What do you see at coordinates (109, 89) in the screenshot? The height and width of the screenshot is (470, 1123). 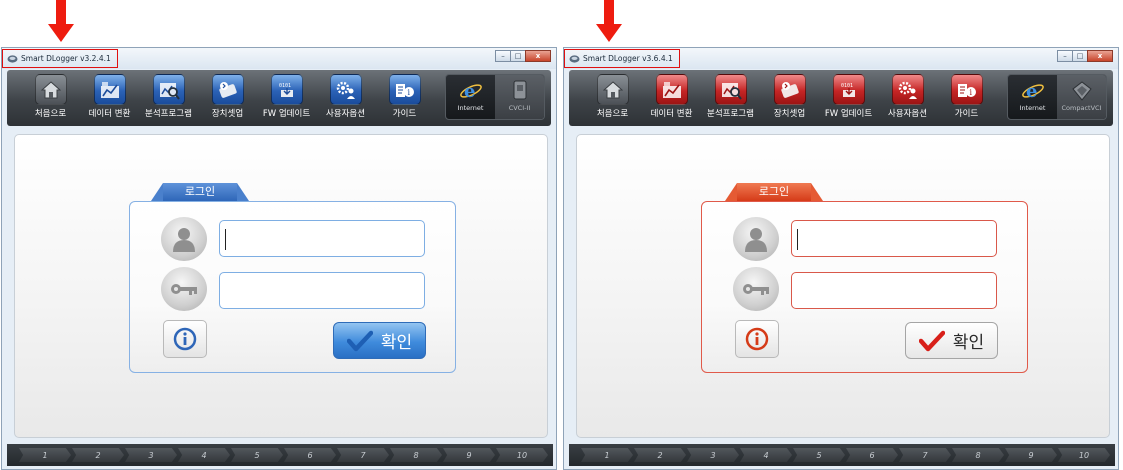 I see `data-convert-icon` at bounding box center [109, 89].